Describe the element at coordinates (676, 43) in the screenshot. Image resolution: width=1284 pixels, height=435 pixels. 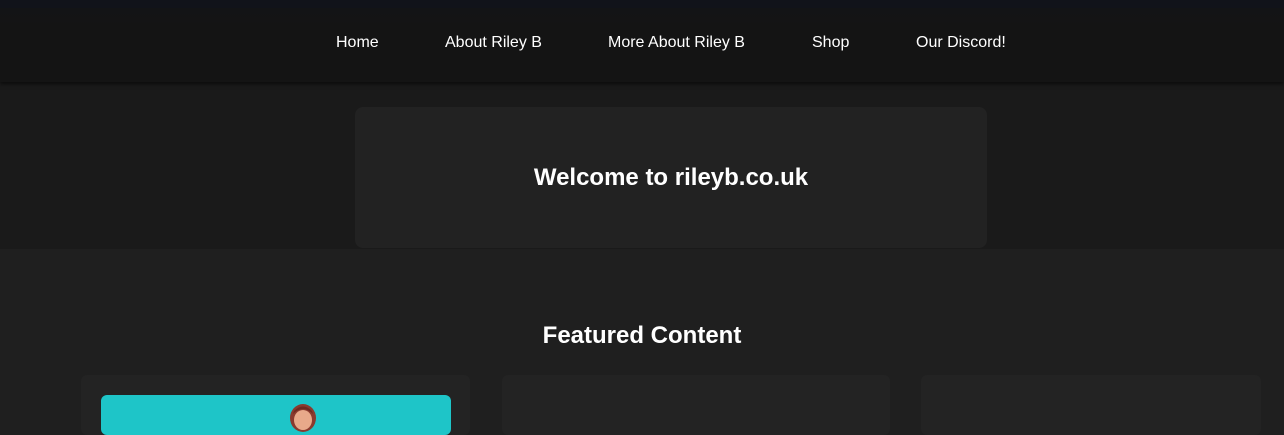
I see `nav-link-more-about: More About Riley B` at that location.